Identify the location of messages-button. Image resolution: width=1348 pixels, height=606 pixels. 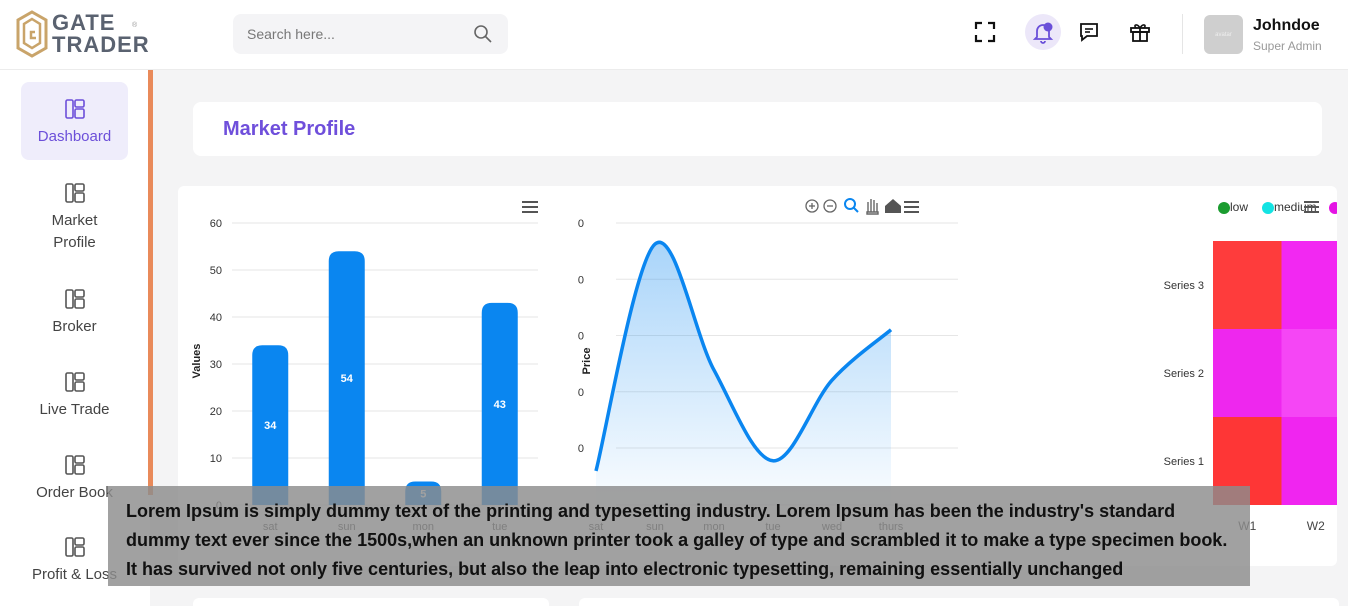
(1089, 32).